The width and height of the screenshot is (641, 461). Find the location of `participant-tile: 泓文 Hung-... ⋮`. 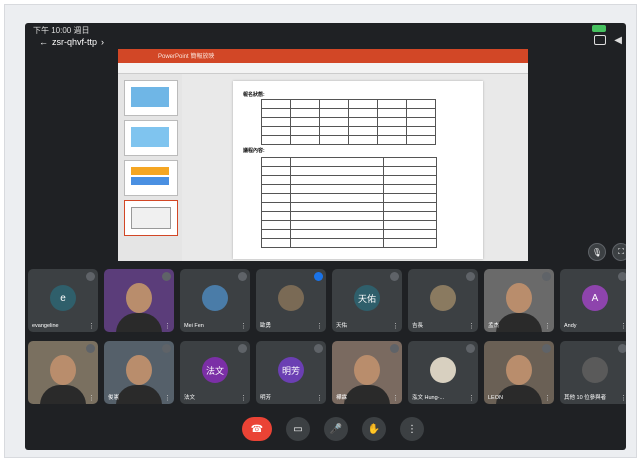

participant-tile: 泓文 Hung-... ⋮ is located at coordinates (443, 372).